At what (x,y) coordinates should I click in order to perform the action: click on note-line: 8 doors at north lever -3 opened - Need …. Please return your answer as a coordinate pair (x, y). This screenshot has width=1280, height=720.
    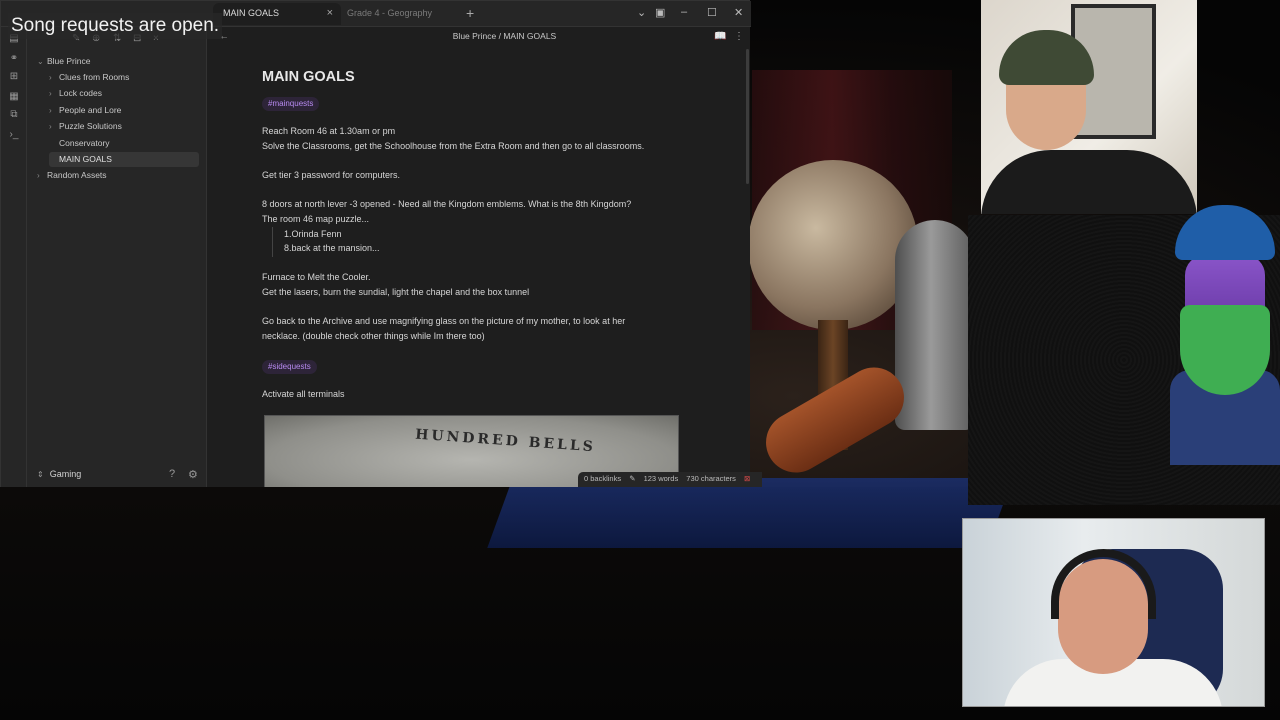
    Looking at the image, I should click on (447, 204).